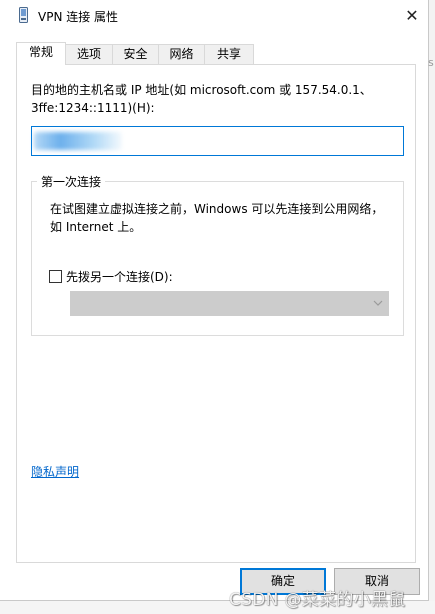 The height and width of the screenshot is (614, 435). Describe the element at coordinates (78, 17) in the screenshot. I see `window-title: VPN 连接 属性` at that location.